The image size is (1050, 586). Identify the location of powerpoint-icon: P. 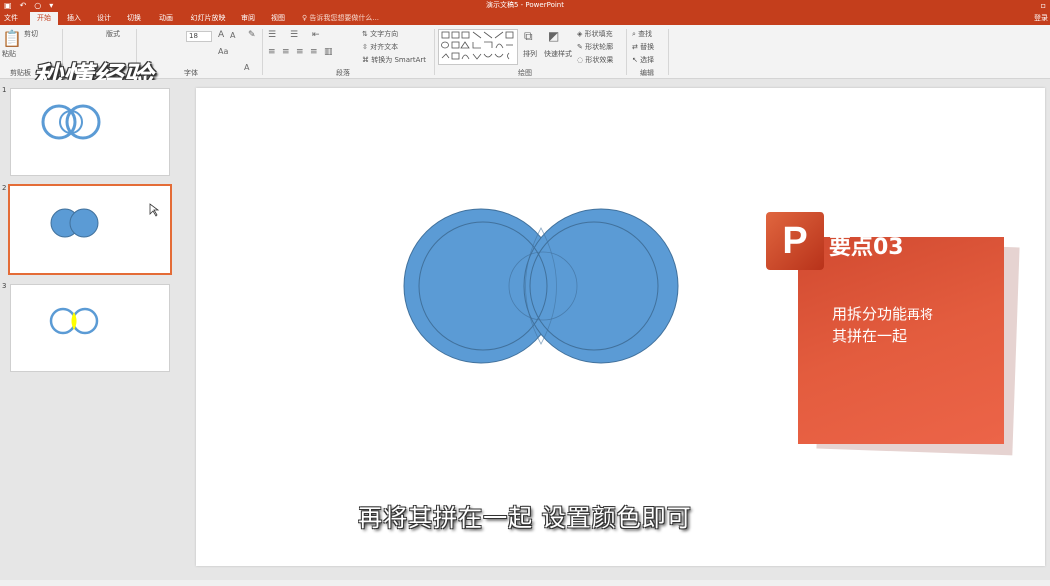
(795, 241).